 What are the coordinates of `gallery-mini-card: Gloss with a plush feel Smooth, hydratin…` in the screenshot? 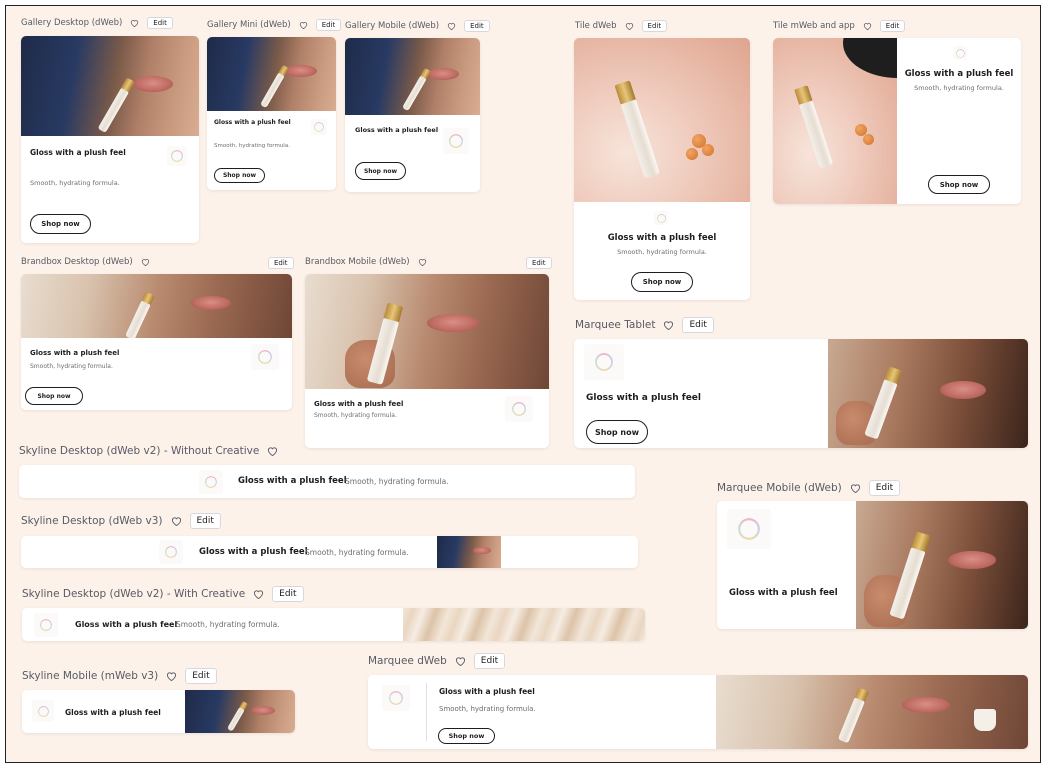 It's located at (271, 113).